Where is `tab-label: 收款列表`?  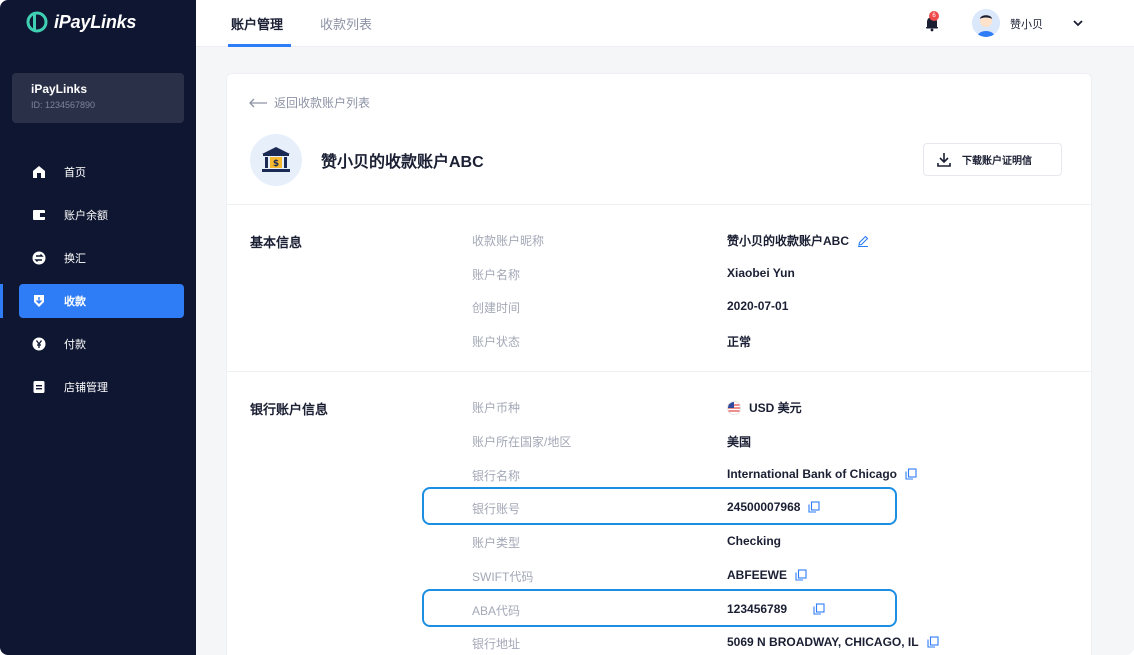 tab-label: 收款列表 is located at coordinates (346, 24).